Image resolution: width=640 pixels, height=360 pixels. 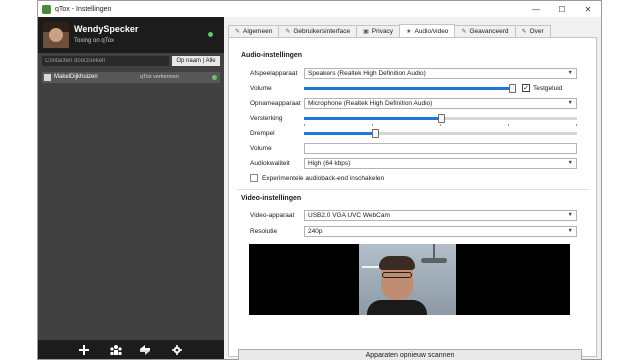 What do you see at coordinates (254, 31) in the screenshot?
I see `tab-algemeen: ✎ Algemeen` at bounding box center [254, 31].